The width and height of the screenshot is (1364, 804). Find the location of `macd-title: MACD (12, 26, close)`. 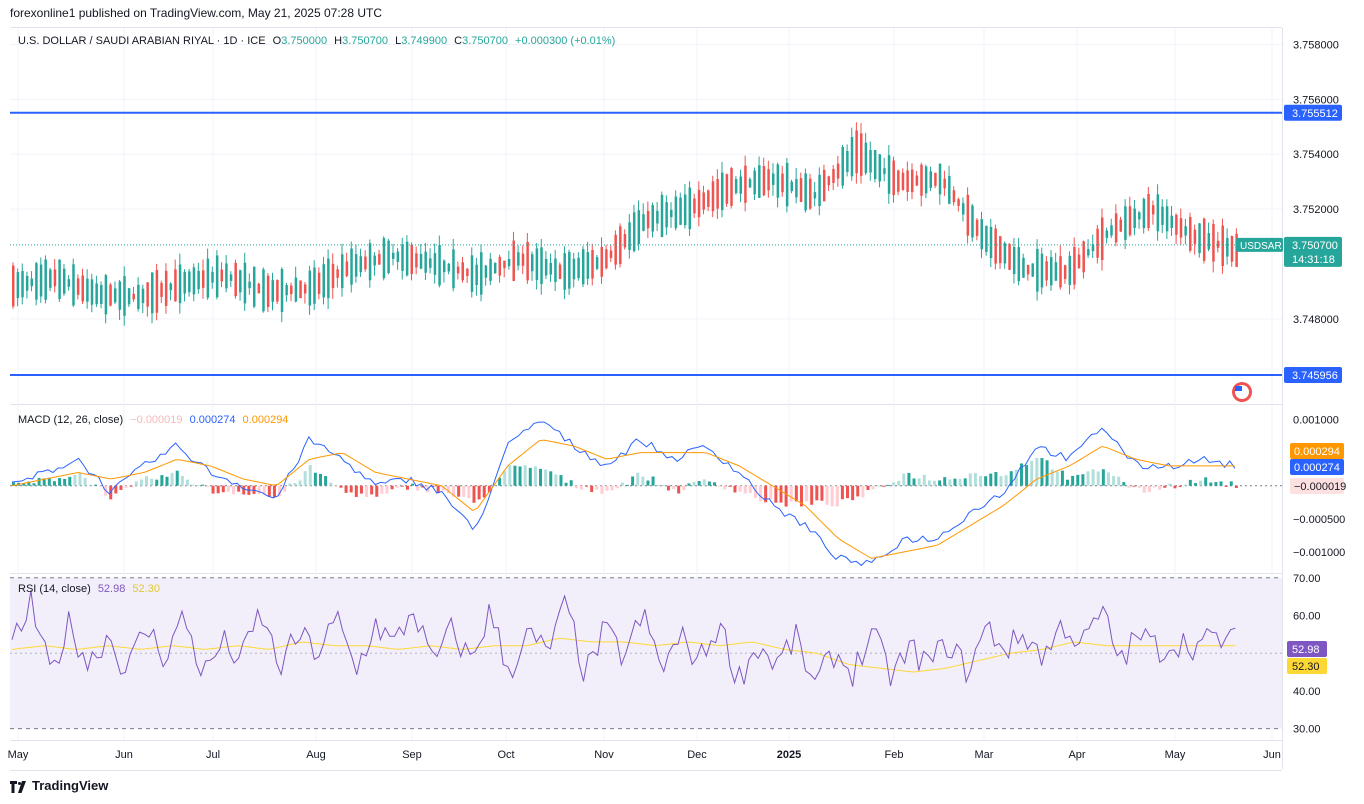

macd-title: MACD (12, 26, close) is located at coordinates (70, 420).